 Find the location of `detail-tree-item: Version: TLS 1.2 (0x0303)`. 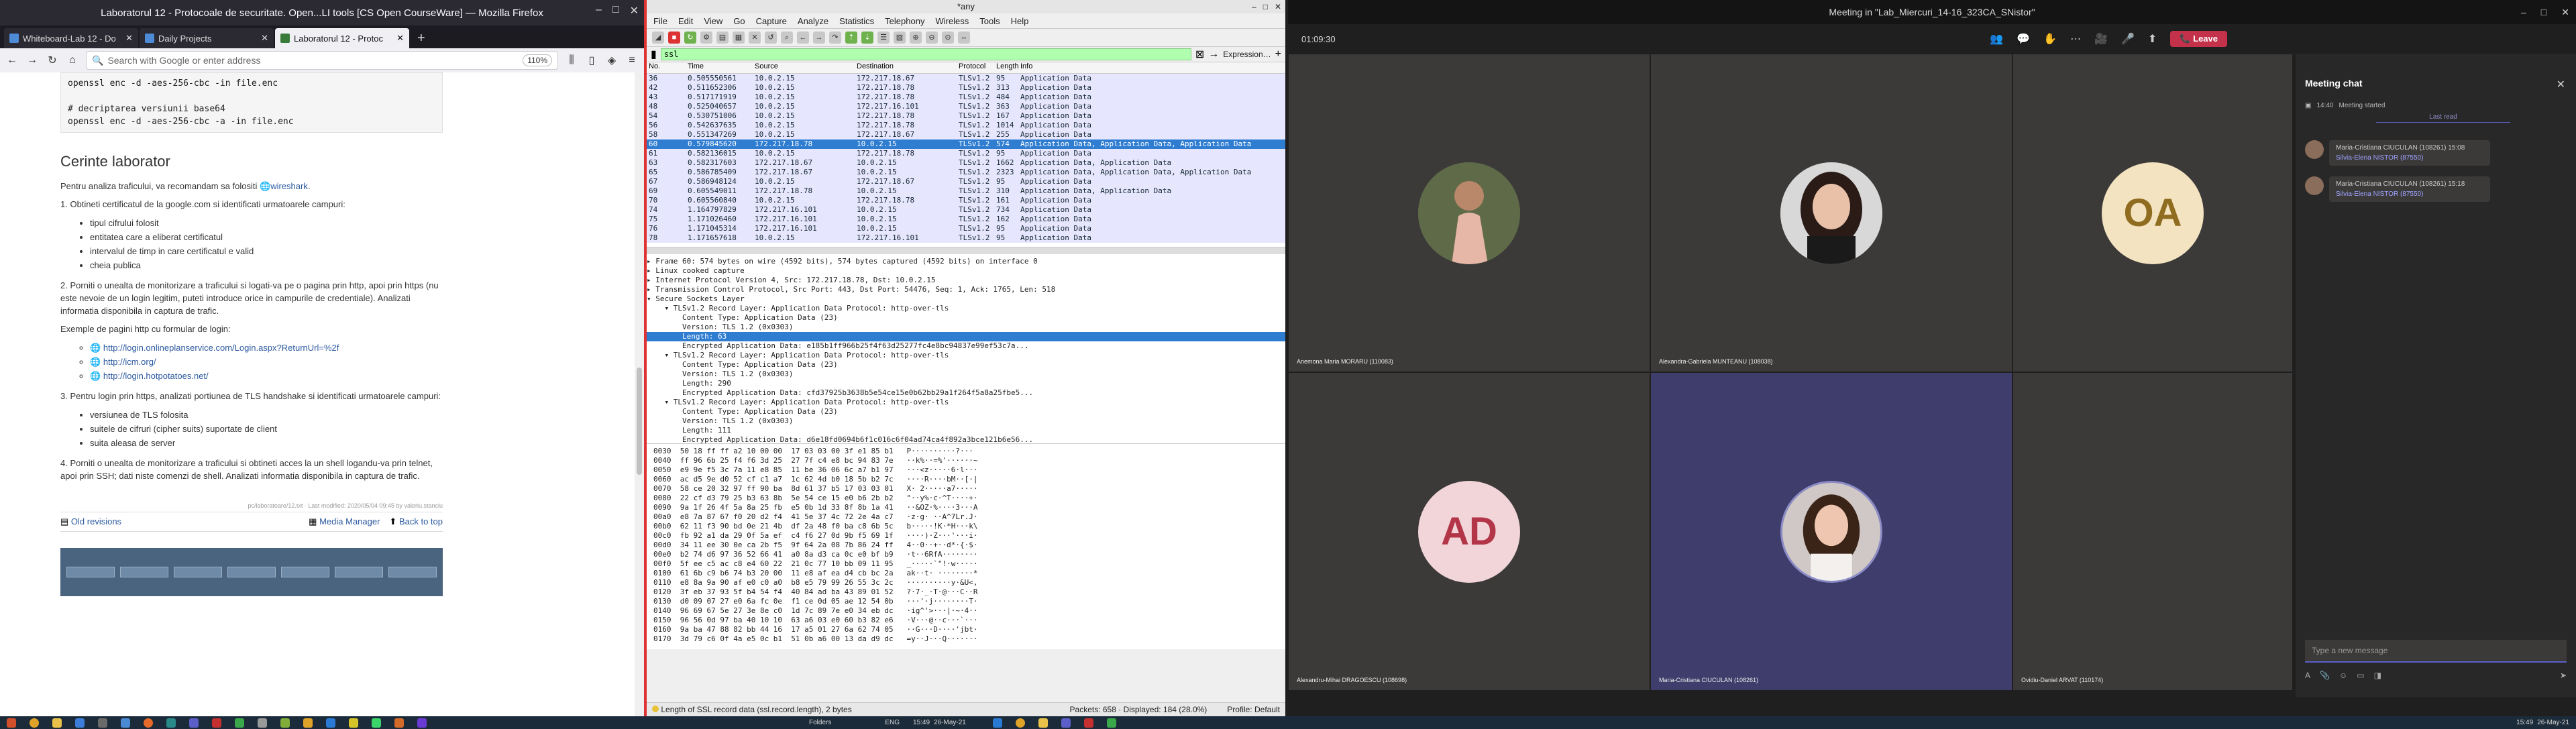

detail-tree-item: Version: TLS 1.2 (0x0303) is located at coordinates (966, 421).